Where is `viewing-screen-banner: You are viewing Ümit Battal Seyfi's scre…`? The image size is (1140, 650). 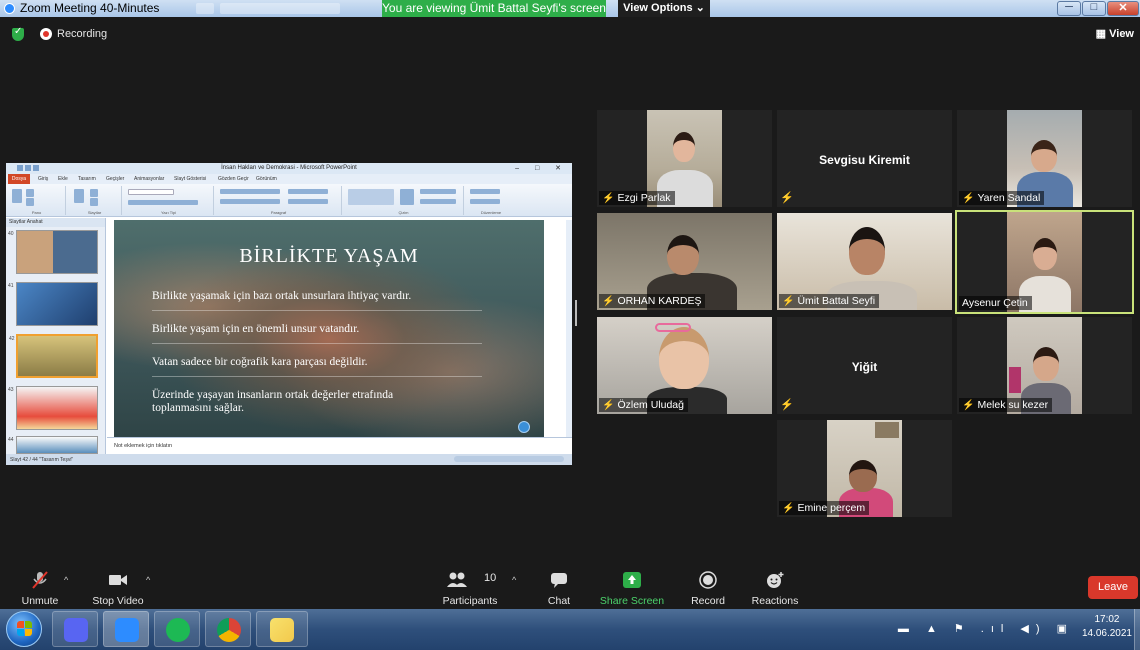 viewing-screen-banner: You are viewing Ümit Battal Seyfi's scre… is located at coordinates (494, 8).